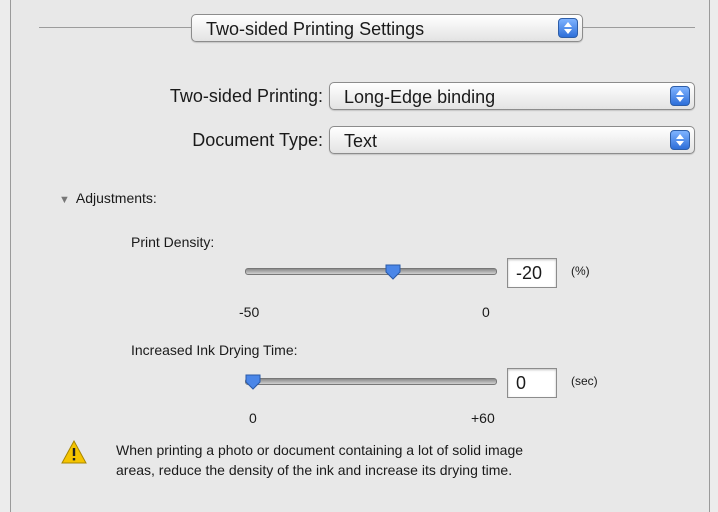 The image size is (718, 512). What do you see at coordinates (512, 140) in the screenshot?
I see `document-type-popup: Text` at bounding box center [512, 140].